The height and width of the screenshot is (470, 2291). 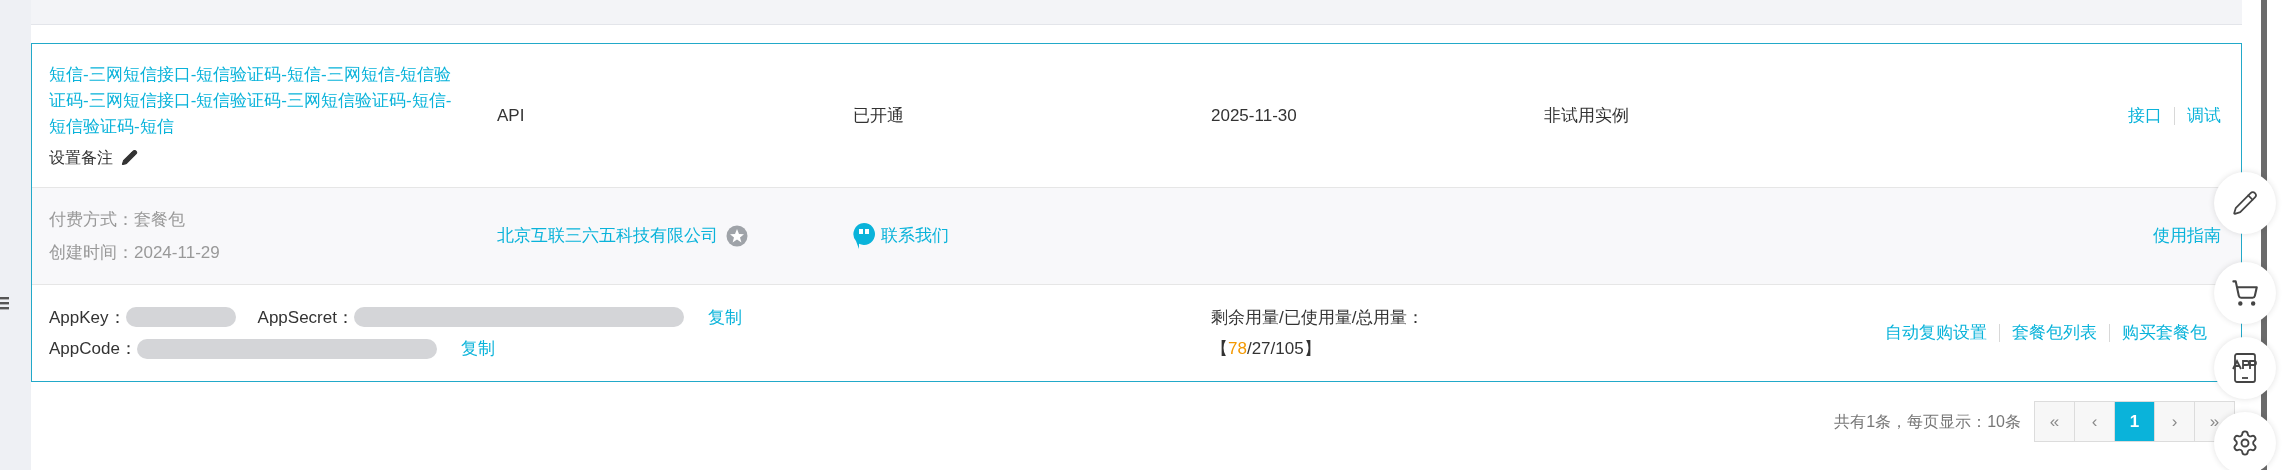 I want to click on guide-link: 使用指南, so click(x=2187, y=236).